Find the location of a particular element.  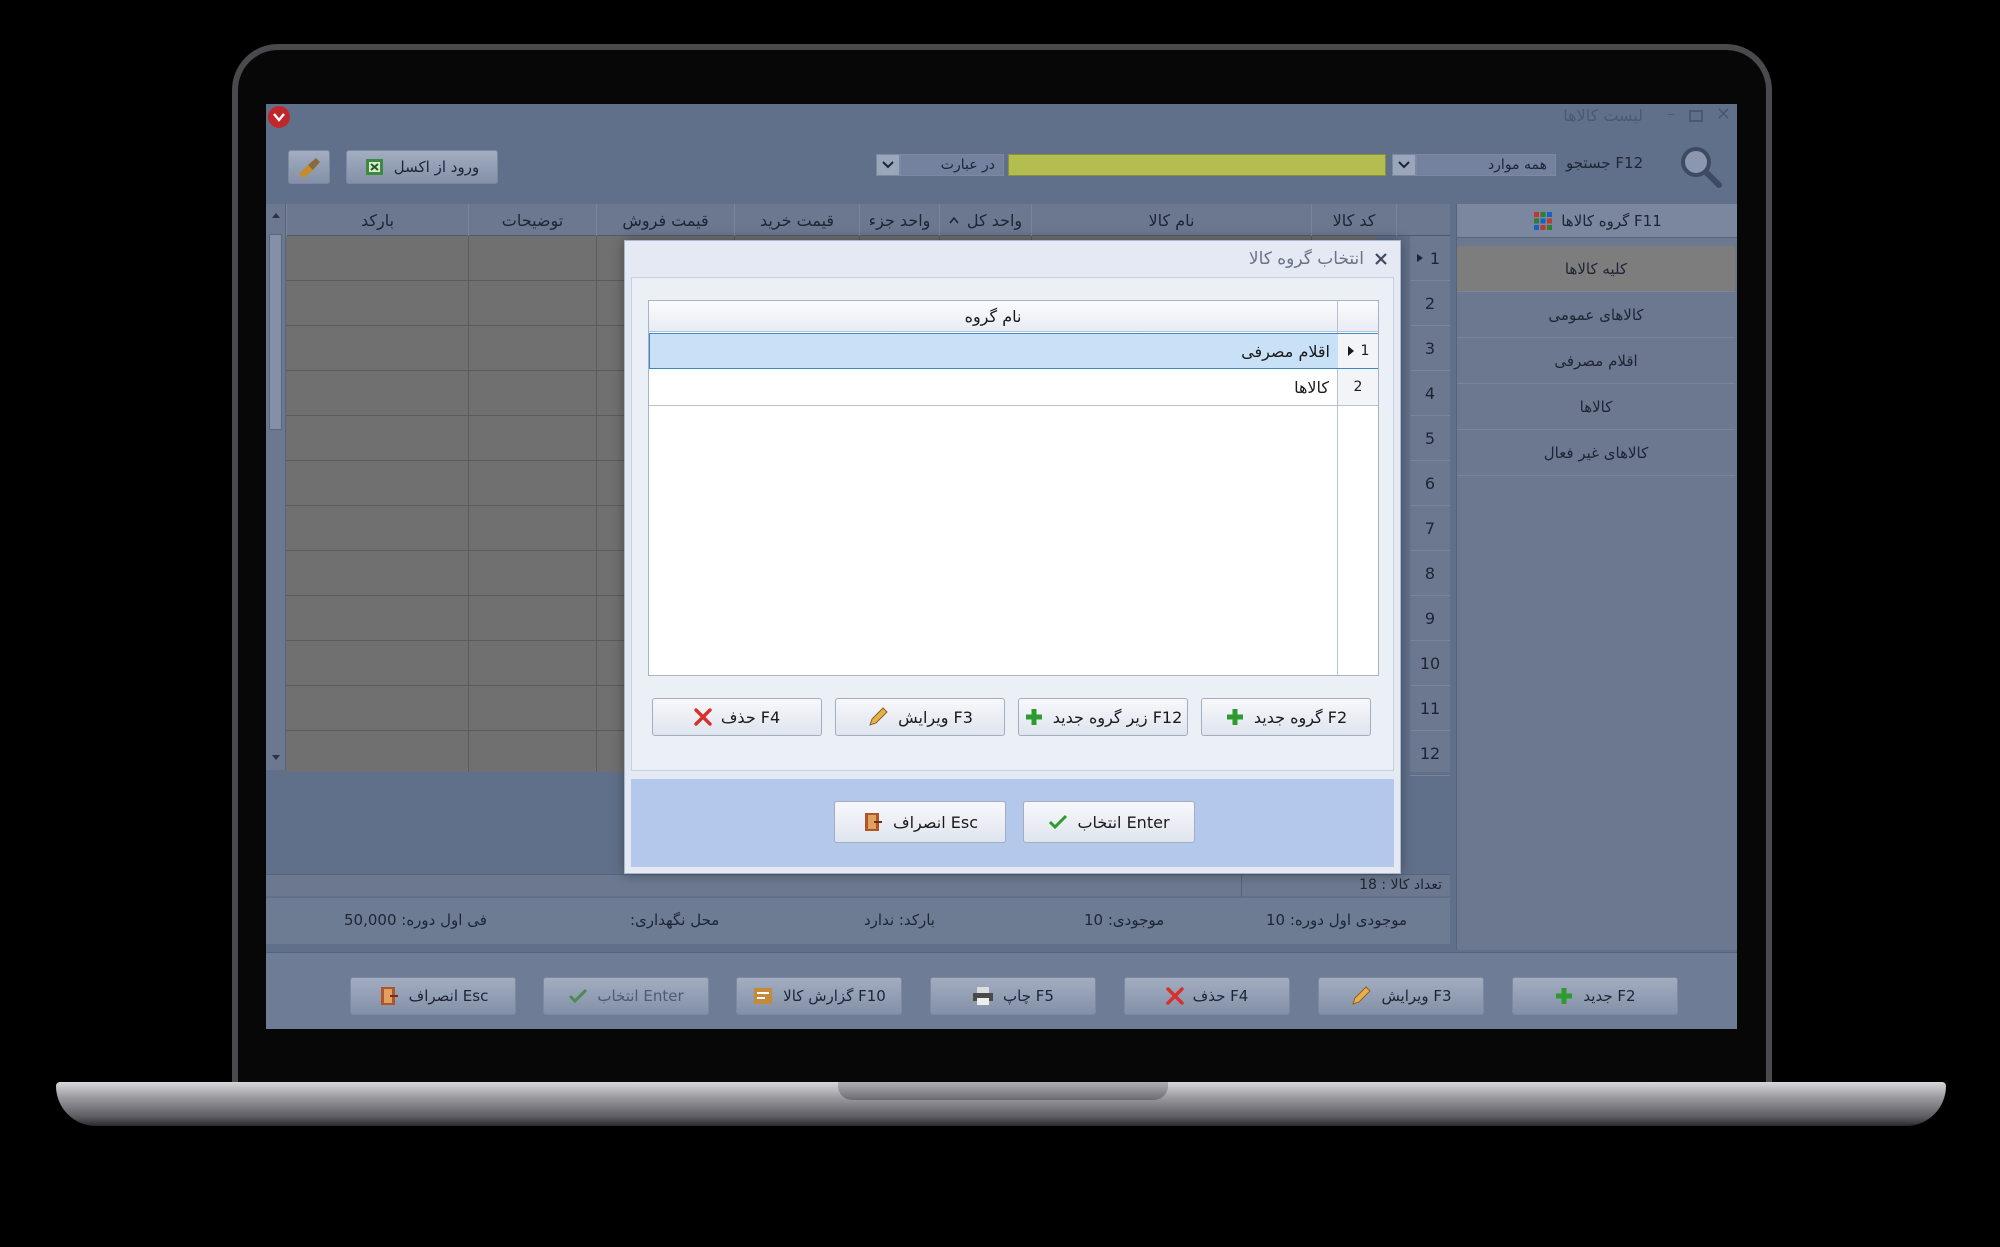

search-scope-dropdown-arrow is located at coordinates (1404, 165).